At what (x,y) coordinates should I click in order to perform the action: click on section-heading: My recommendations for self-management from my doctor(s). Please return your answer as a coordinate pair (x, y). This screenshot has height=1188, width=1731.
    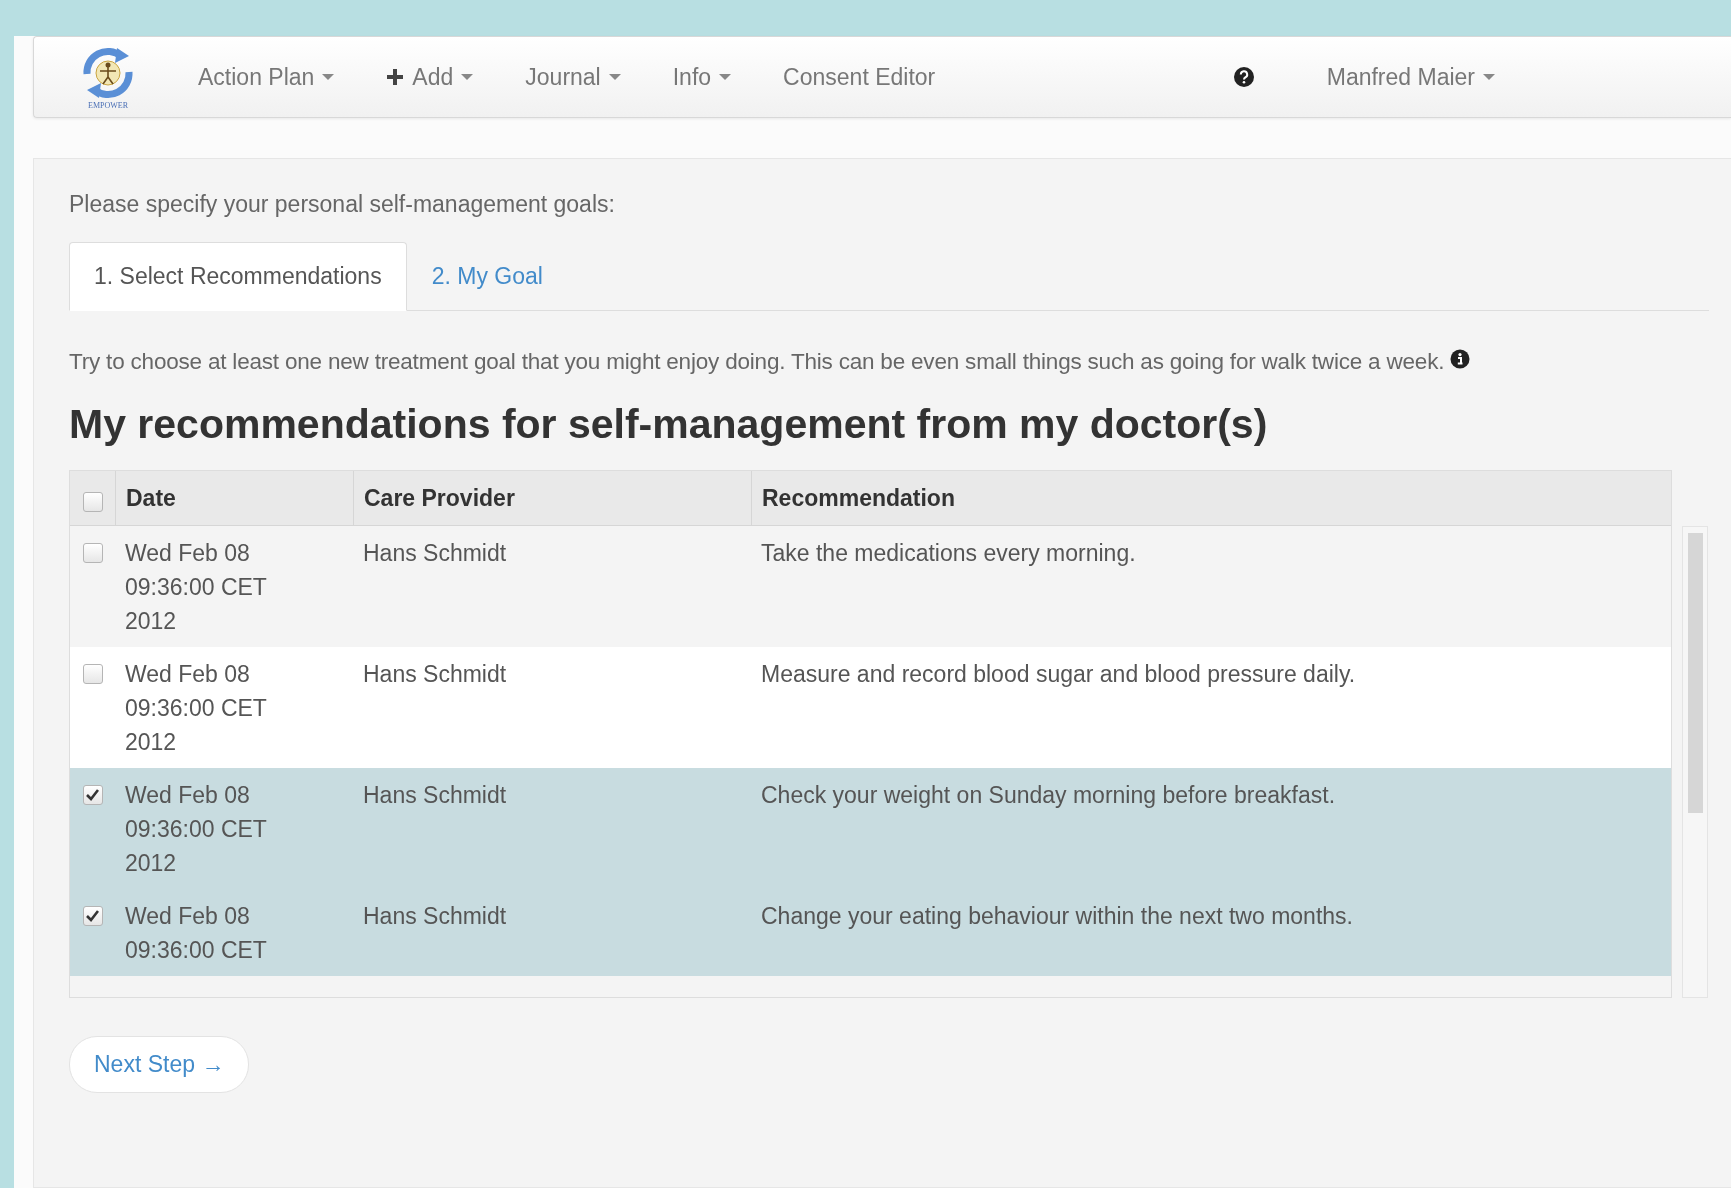
    Looking at the image, I should click on (669, 424).